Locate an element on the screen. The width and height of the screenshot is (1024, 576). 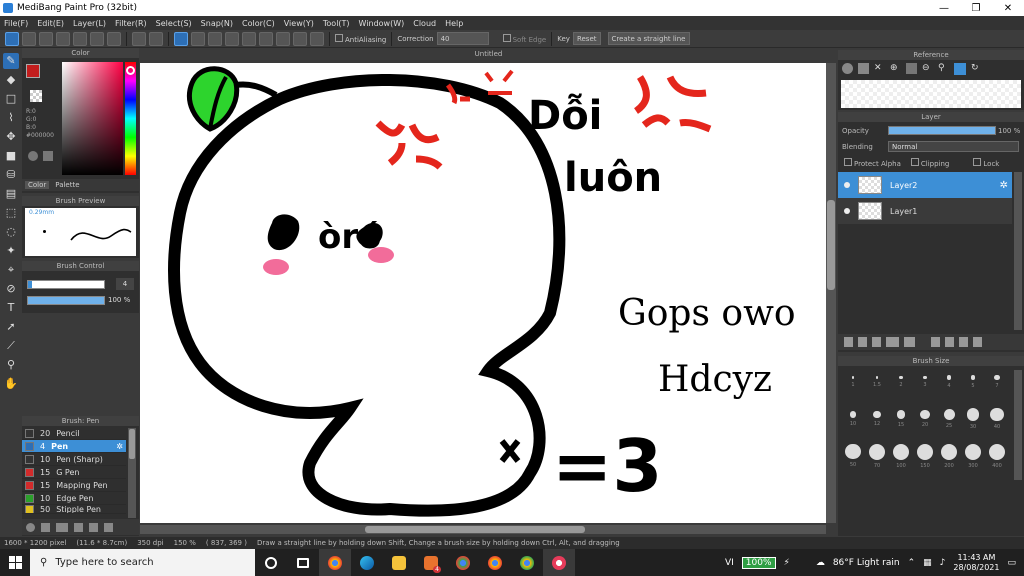
brush-size-value: 4 is located at coordinates (125, 284).